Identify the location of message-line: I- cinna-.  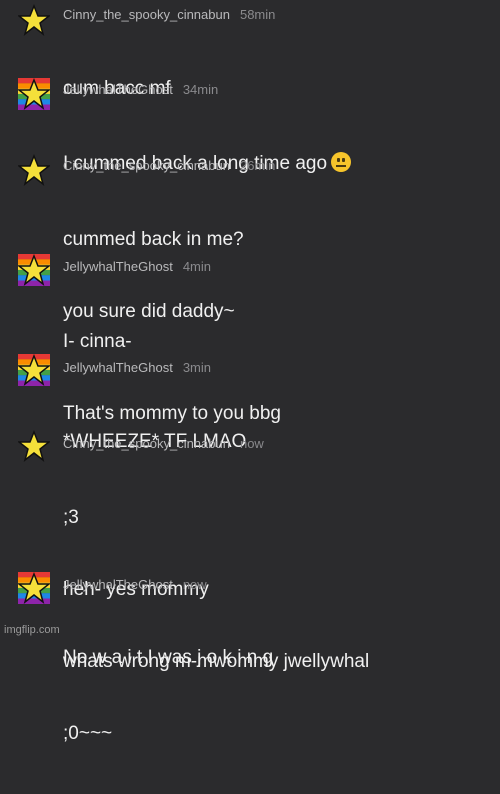
(97, 341).